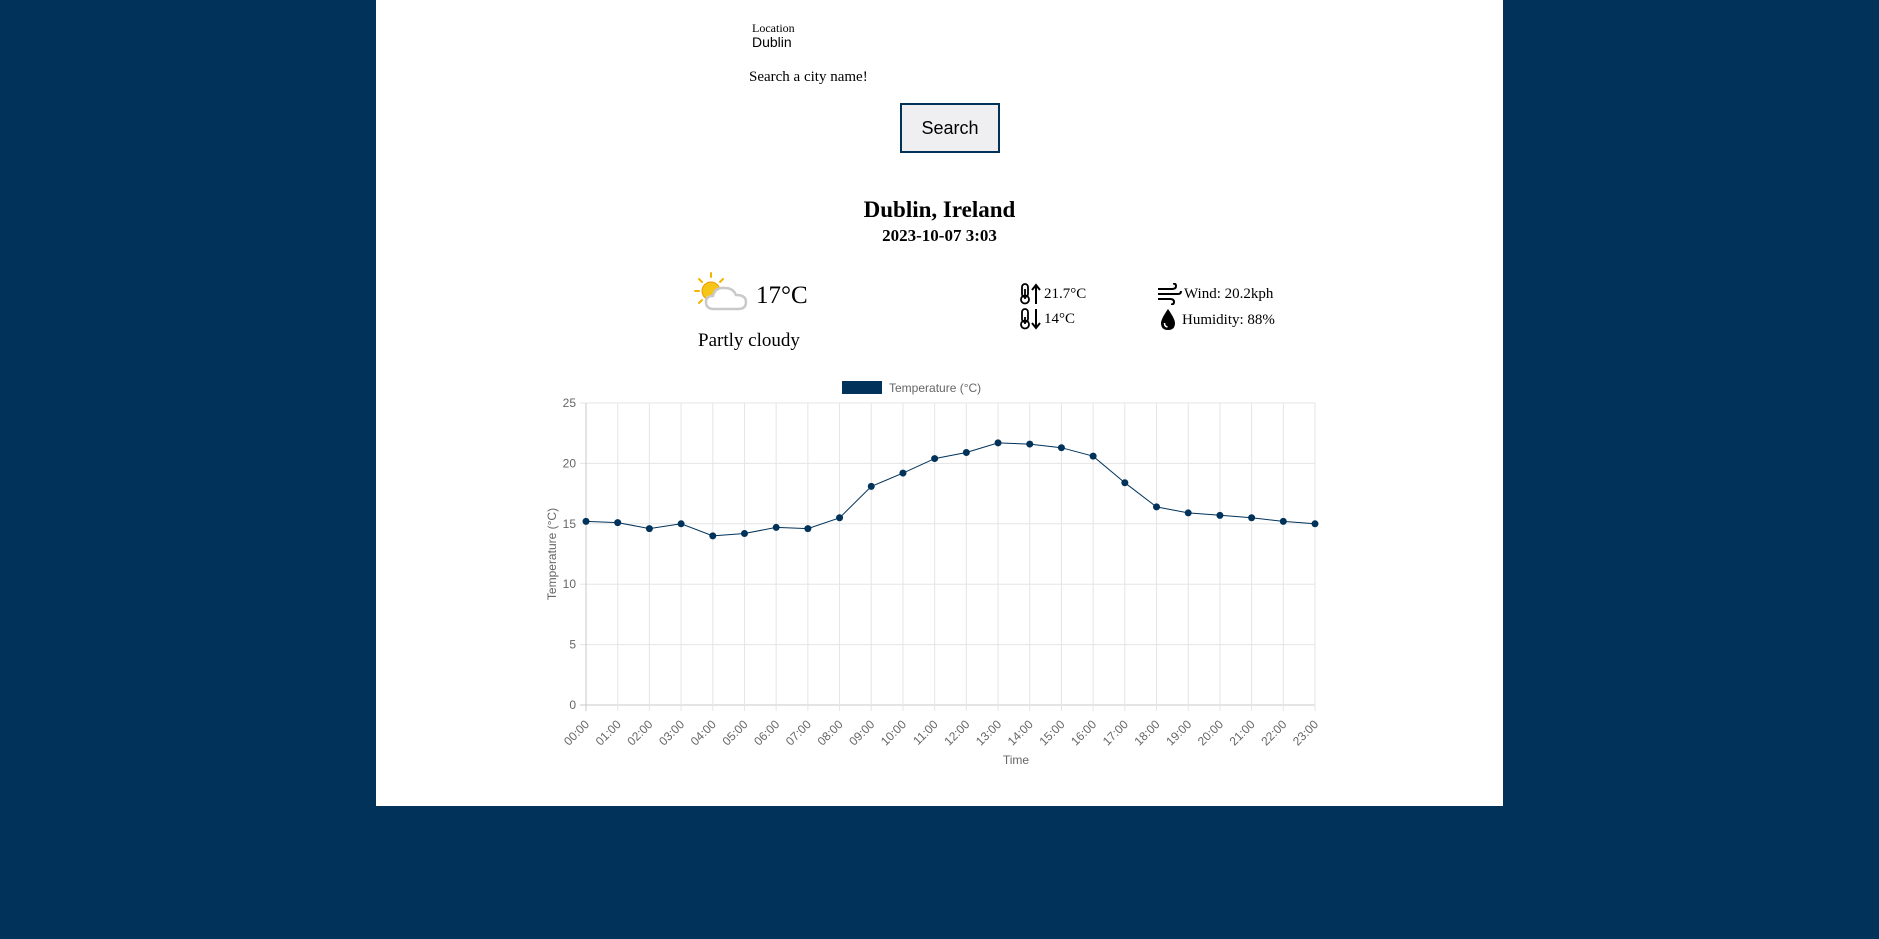 The width and height of the screenshot is (1879, 939). What do you see at coordinates (671, 732) in the screenshot?
I see `x-tick-label: 03:00` at bounding box center [671, 732].